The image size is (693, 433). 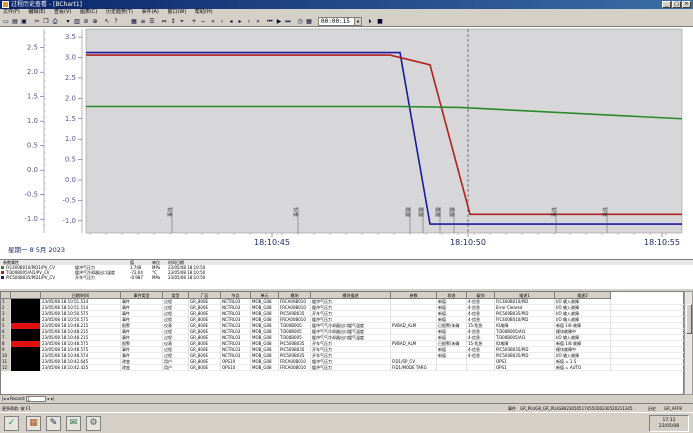 What do you see at coordinates (68, 21) in the screenshot?
I see `tag-icon: ▾` at bounding box center [68, 21].